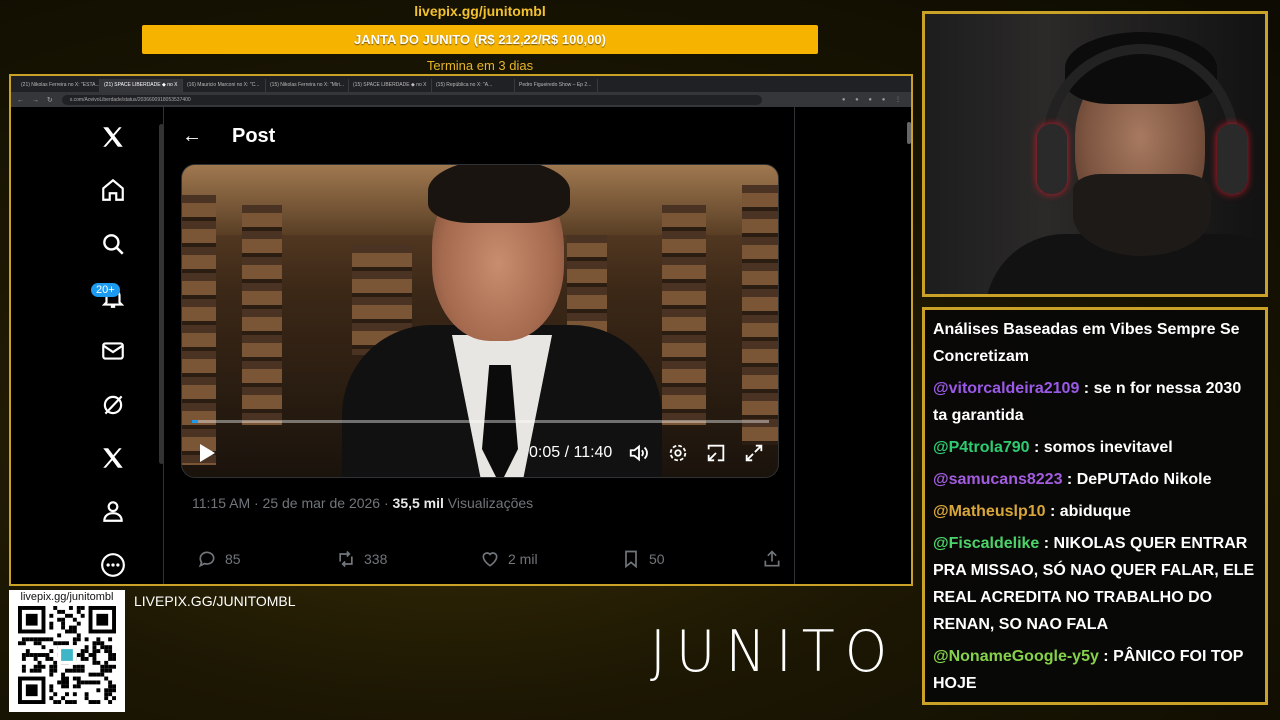 Image resolution: width=1280 pixels, height=720 pixels. Describe the element at coordinates (480, 39) in the screenshot. I see `goal-progress-bar: JANTA DO JUNITO (R$ 212,22/R$ 100,00)` at that location.